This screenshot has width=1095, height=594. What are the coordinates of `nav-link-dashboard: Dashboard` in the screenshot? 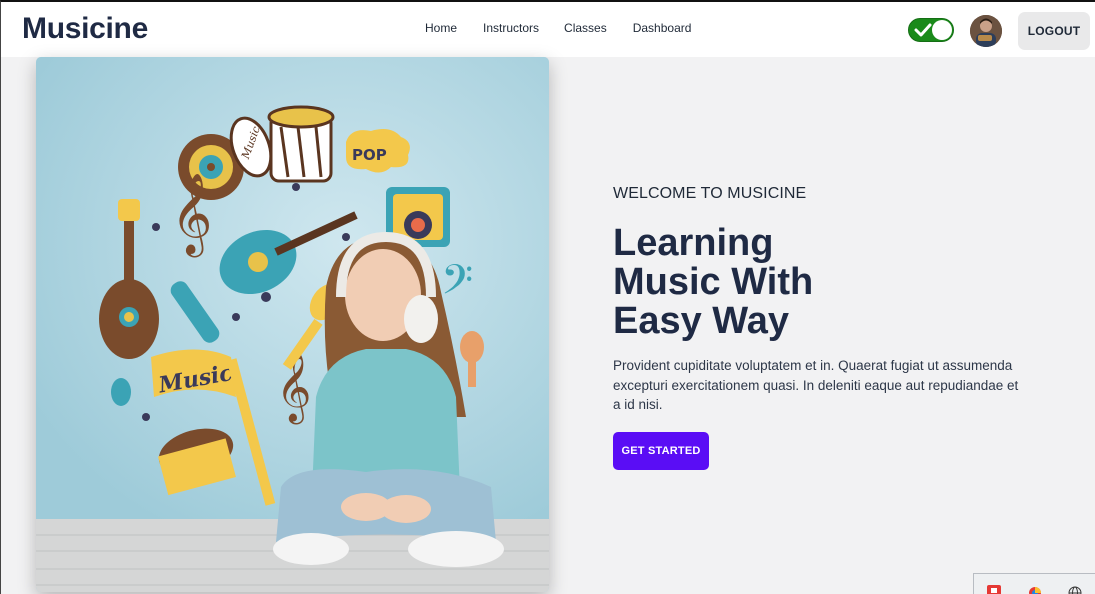 It's located at (662, 28).